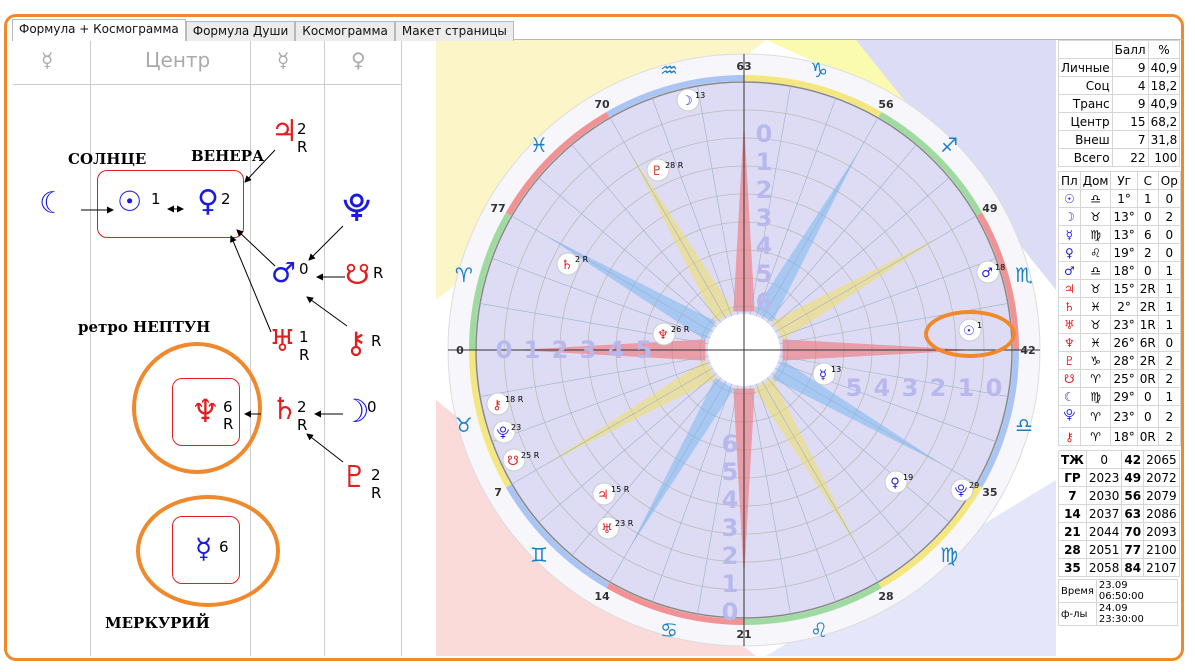 The width and height of the screenshot is (1195, 672). What do you see at coordinates (1085, 139) in the screenshot?
I see `score-cell: Внеш` at bounding box center [1085, 139].